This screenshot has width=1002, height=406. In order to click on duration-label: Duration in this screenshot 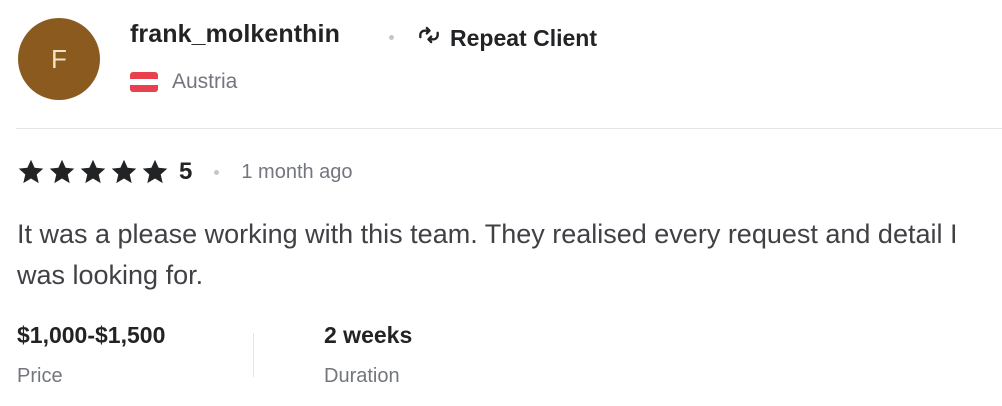, I will do `click(362, 376)`.